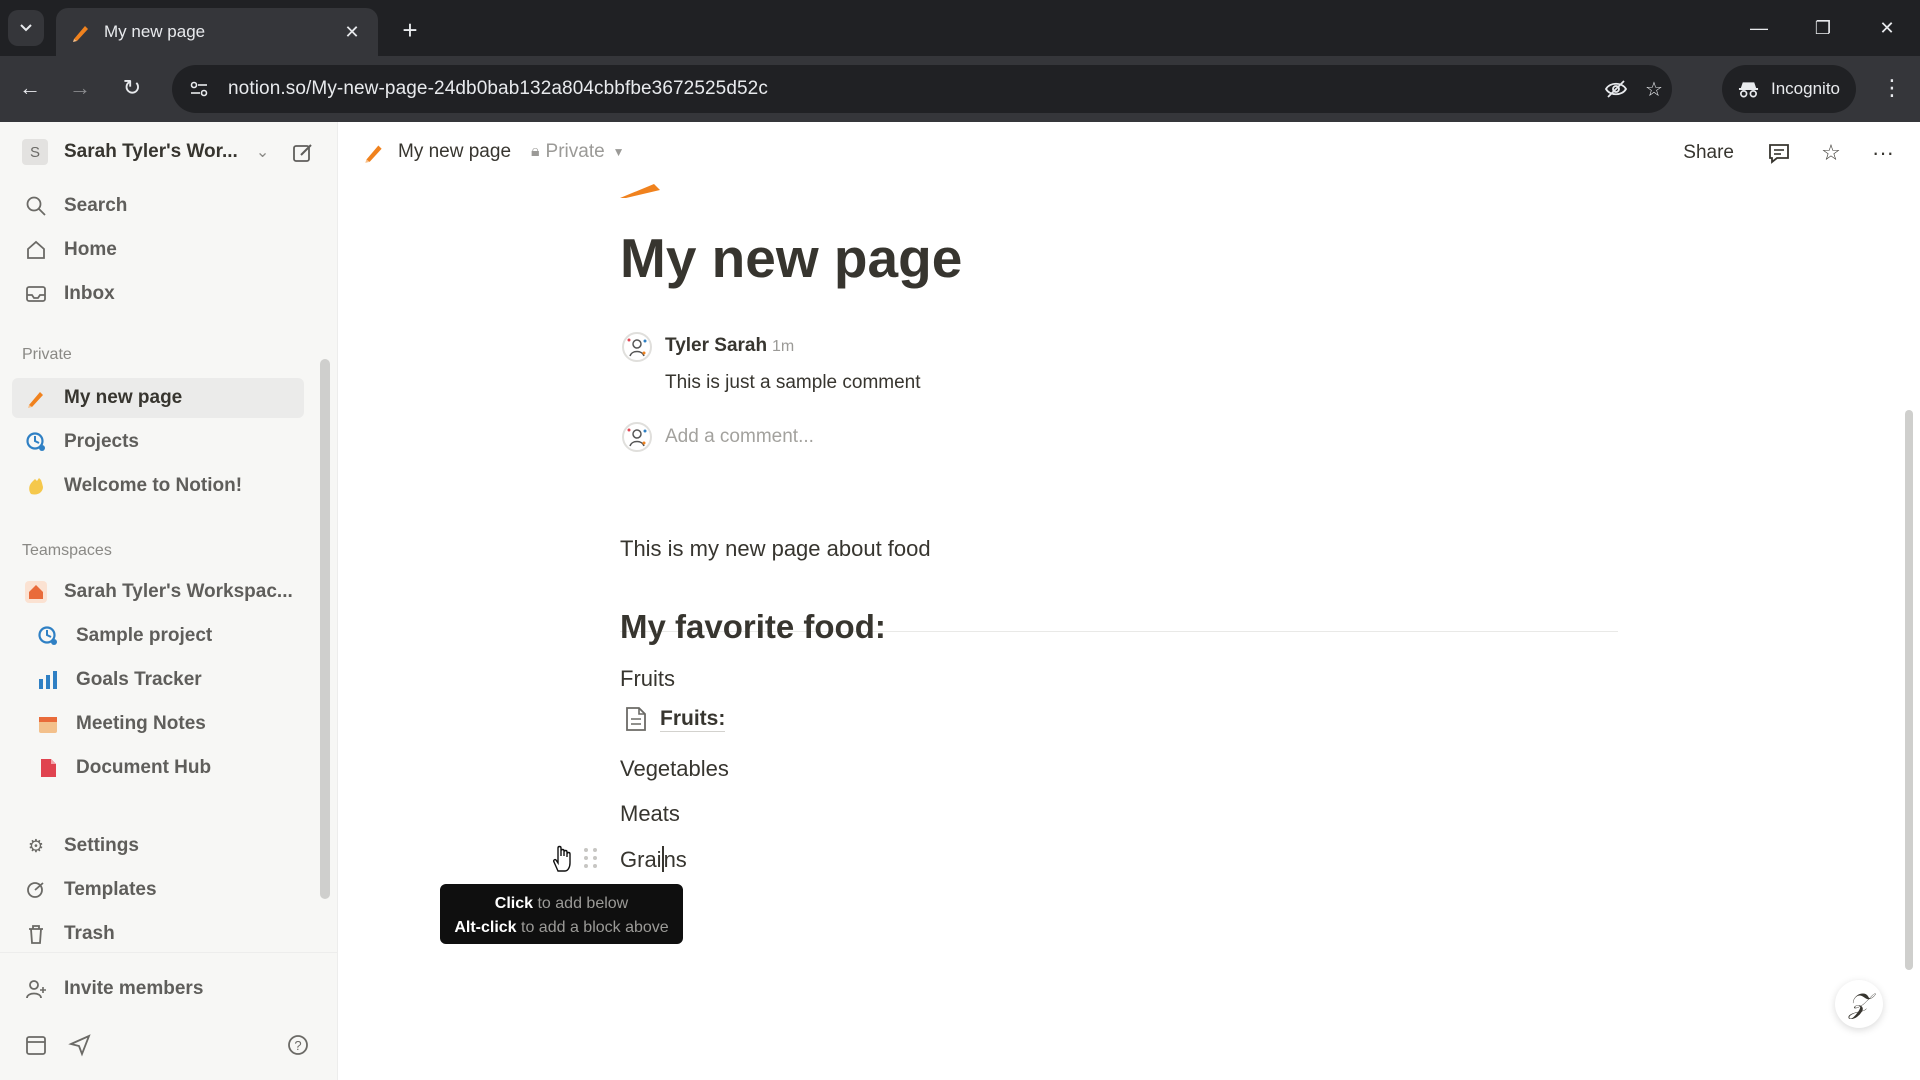 The height and width of the screenshot is (1080, 1920). Describe the element at coordinates (1789, 89) in the screenshot. I see `incognito-indicator: Incognito` at that location.